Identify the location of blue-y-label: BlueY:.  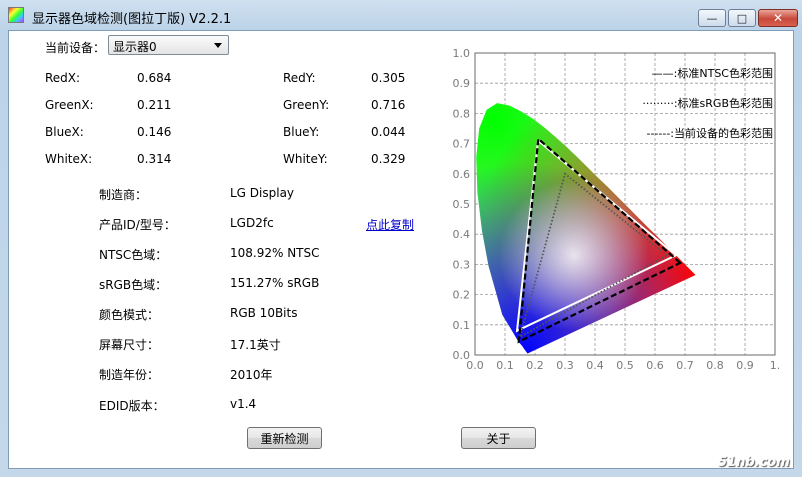
(301, 132).